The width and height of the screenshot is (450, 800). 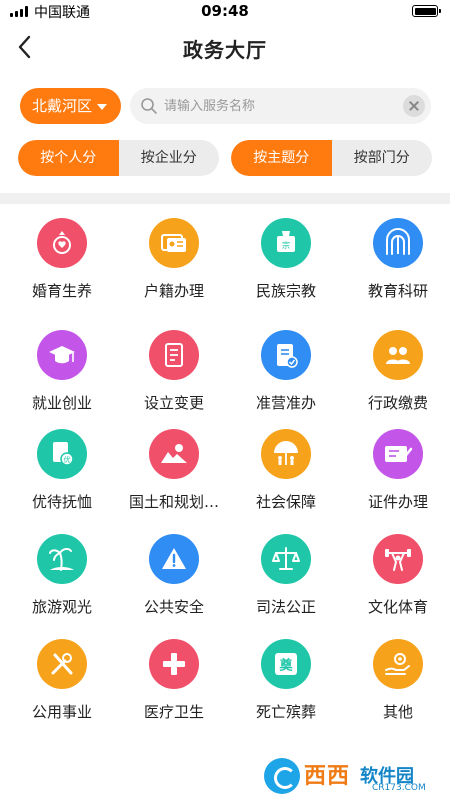 What do you see at coordinates (327, 776) in the screenshot?
I see `watermark-brand: 西西` at bounding box center [327, 776].